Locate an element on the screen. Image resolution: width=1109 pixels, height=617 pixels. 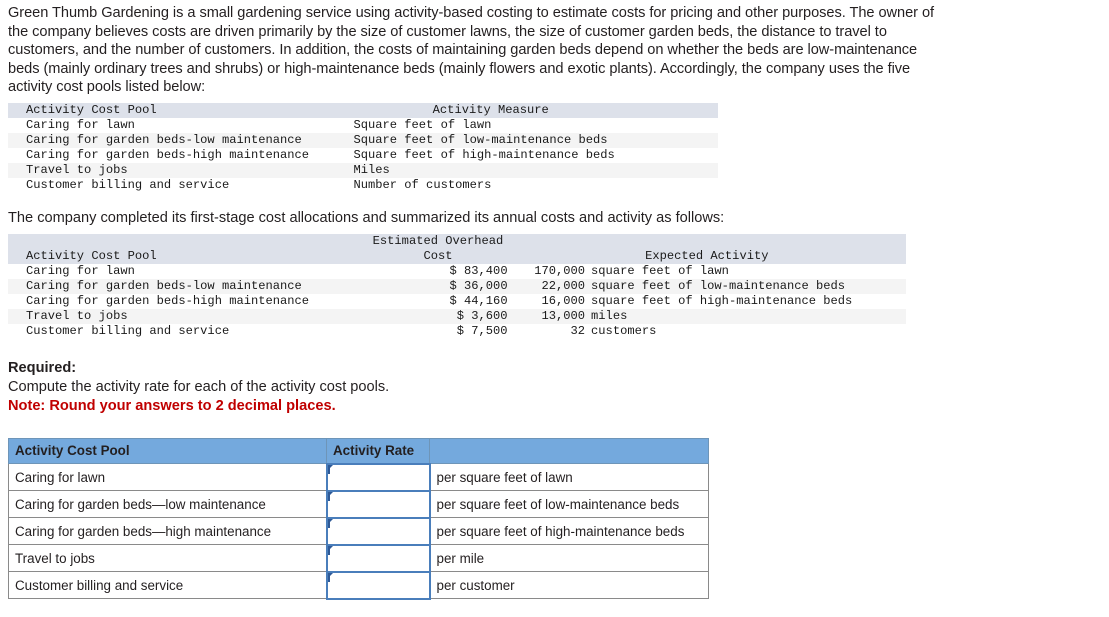
cell-unit: per customer is located at coordinates (569, 585).